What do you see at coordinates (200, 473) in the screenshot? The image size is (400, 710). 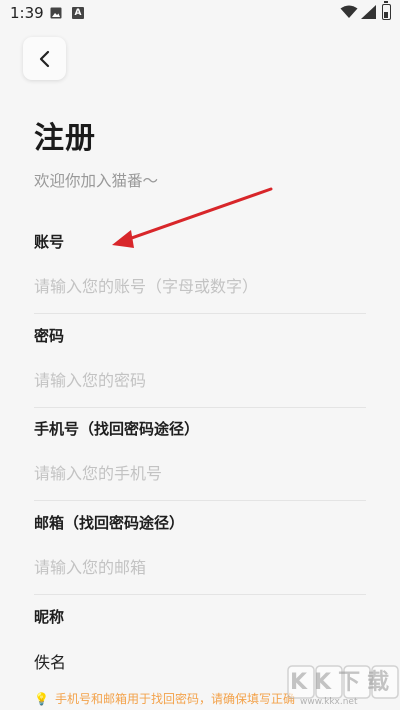 I see `phone-input` at bounding box center [200, 473].